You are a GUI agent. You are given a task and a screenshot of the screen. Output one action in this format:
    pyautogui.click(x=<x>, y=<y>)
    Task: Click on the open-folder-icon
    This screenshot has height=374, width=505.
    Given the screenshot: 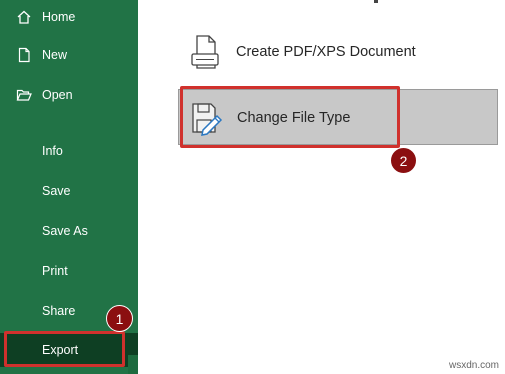 What is the action you would take?
    pyautogui.click(x=24, y=95)
    